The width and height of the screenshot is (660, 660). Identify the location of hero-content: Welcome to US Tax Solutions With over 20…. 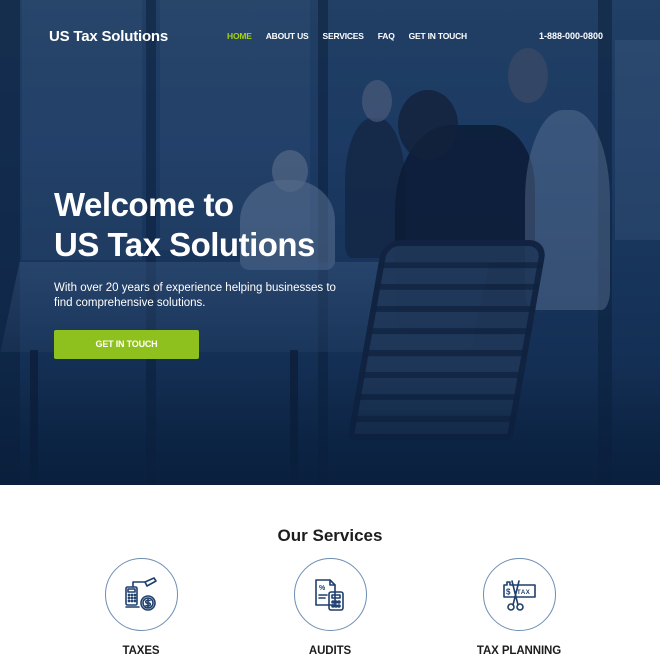
(199, 272).